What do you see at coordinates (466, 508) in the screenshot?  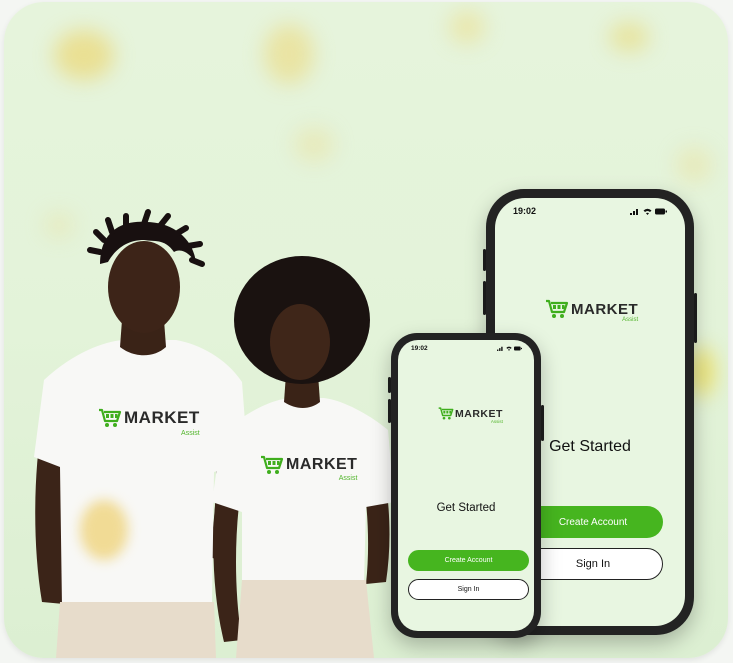 I see `get-started-title: Get Started` at bounding box center [466, 508].